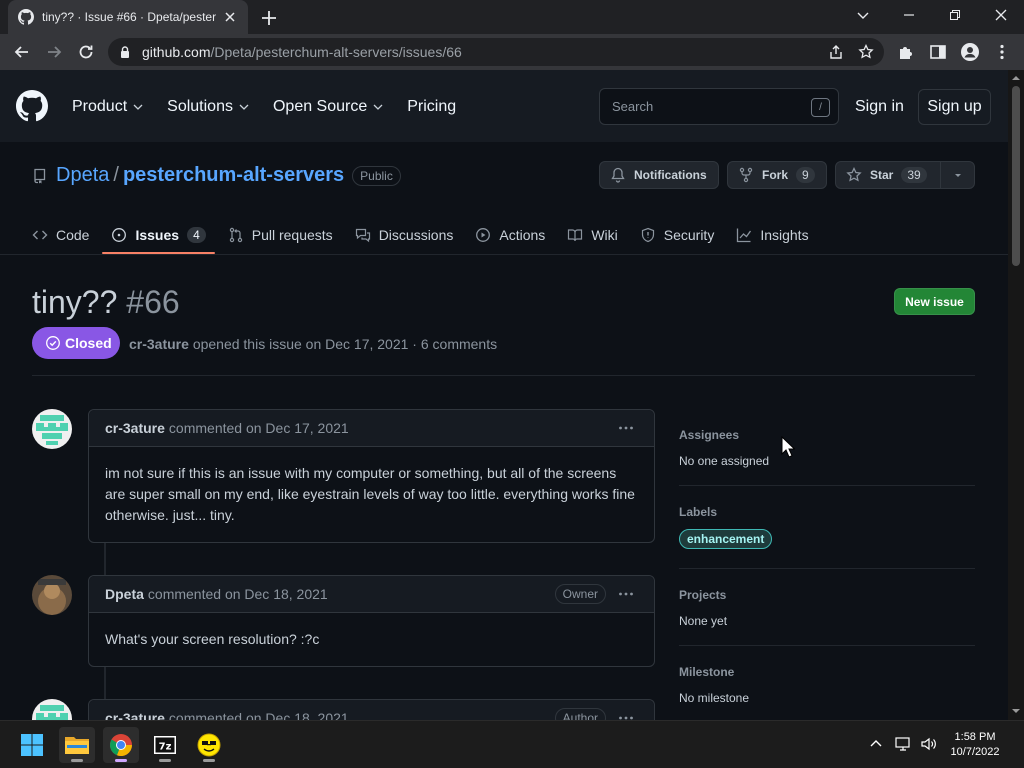  I want to click on tab-code: Code, so click(60, 235).